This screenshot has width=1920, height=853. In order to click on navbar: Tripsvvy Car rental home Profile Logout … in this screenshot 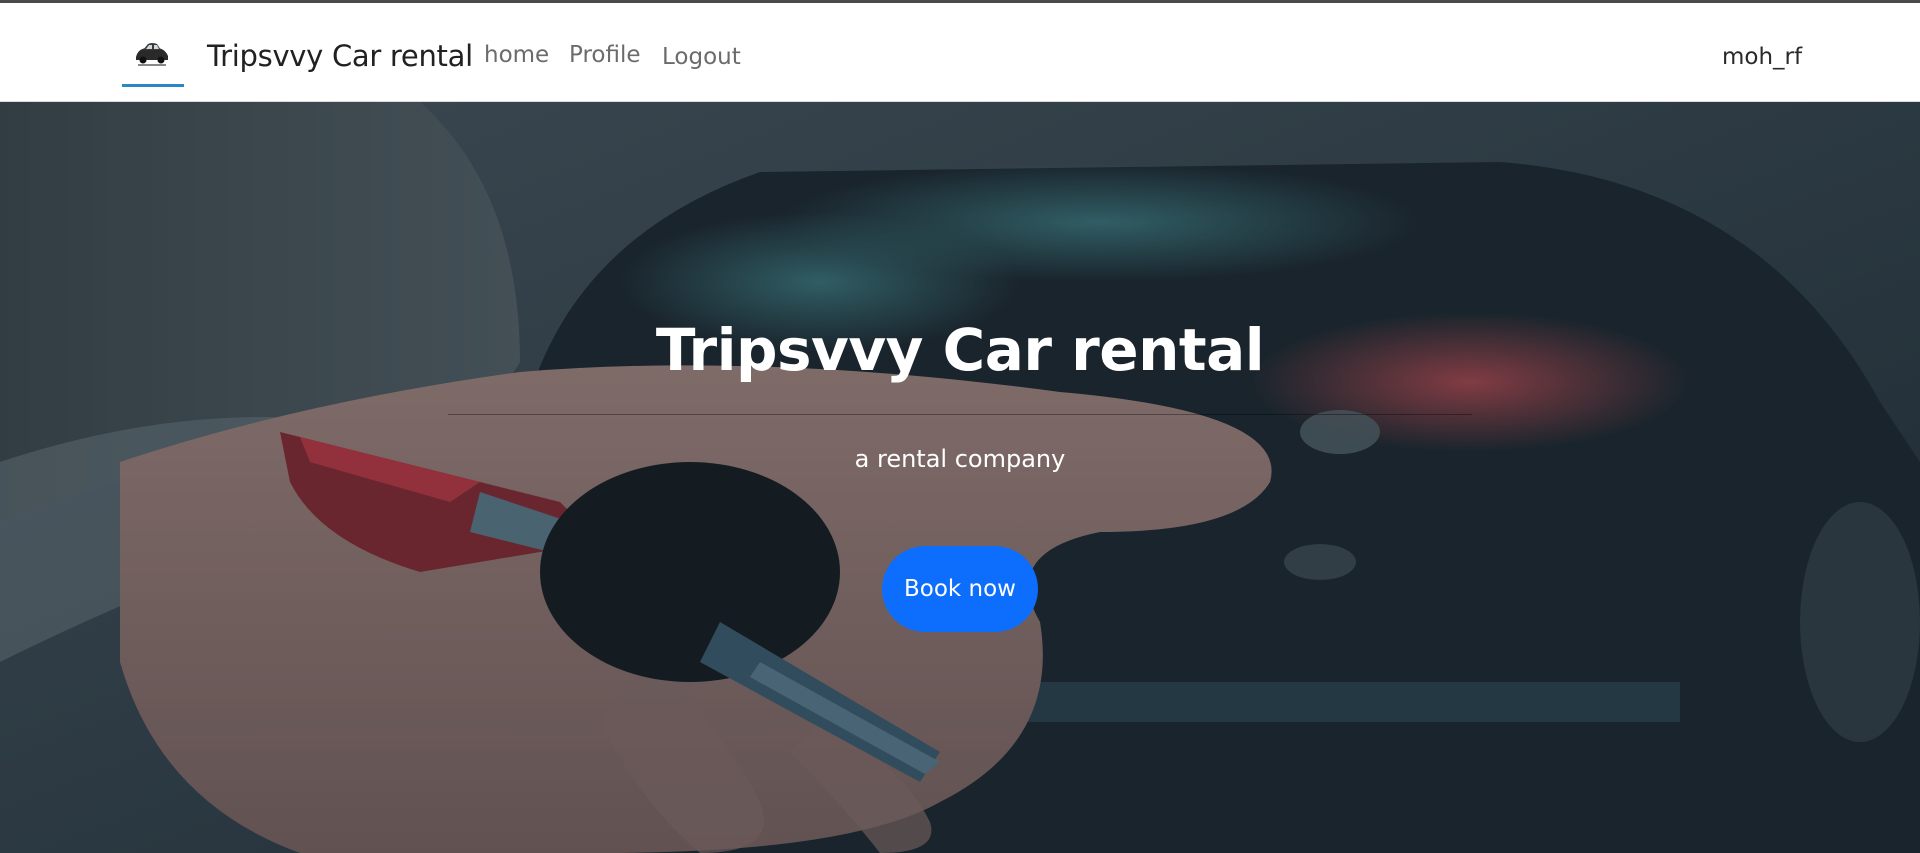, I will do `click(960, 52)`.